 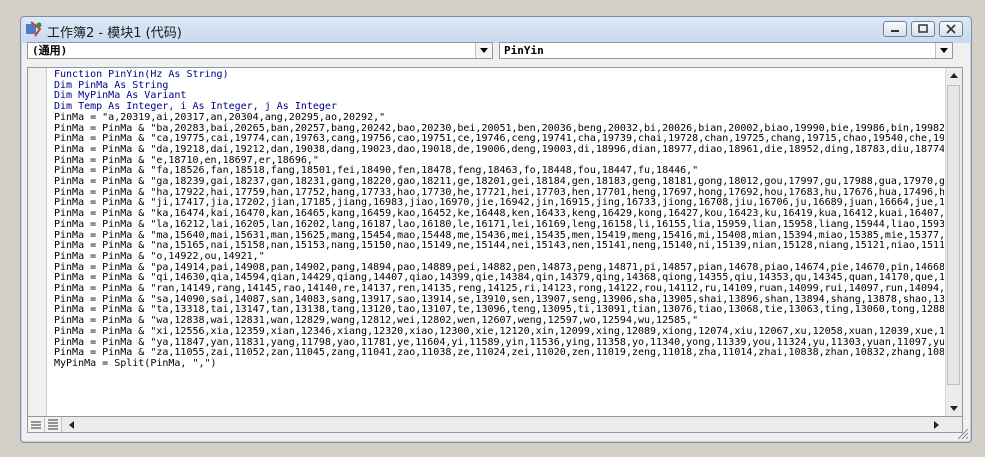 I want to click on vertical-scrollbar, so click(x=953, y=242).